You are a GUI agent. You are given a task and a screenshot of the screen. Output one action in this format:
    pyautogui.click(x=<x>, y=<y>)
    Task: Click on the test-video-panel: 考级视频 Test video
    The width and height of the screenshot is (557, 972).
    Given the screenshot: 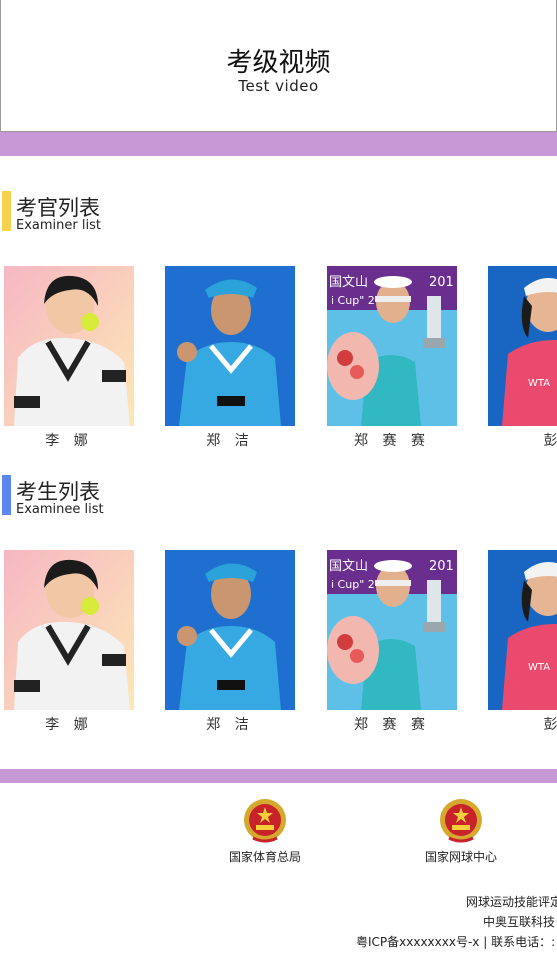 What is the action you would take?
    pyautogui.click(x=278, y=66)
    